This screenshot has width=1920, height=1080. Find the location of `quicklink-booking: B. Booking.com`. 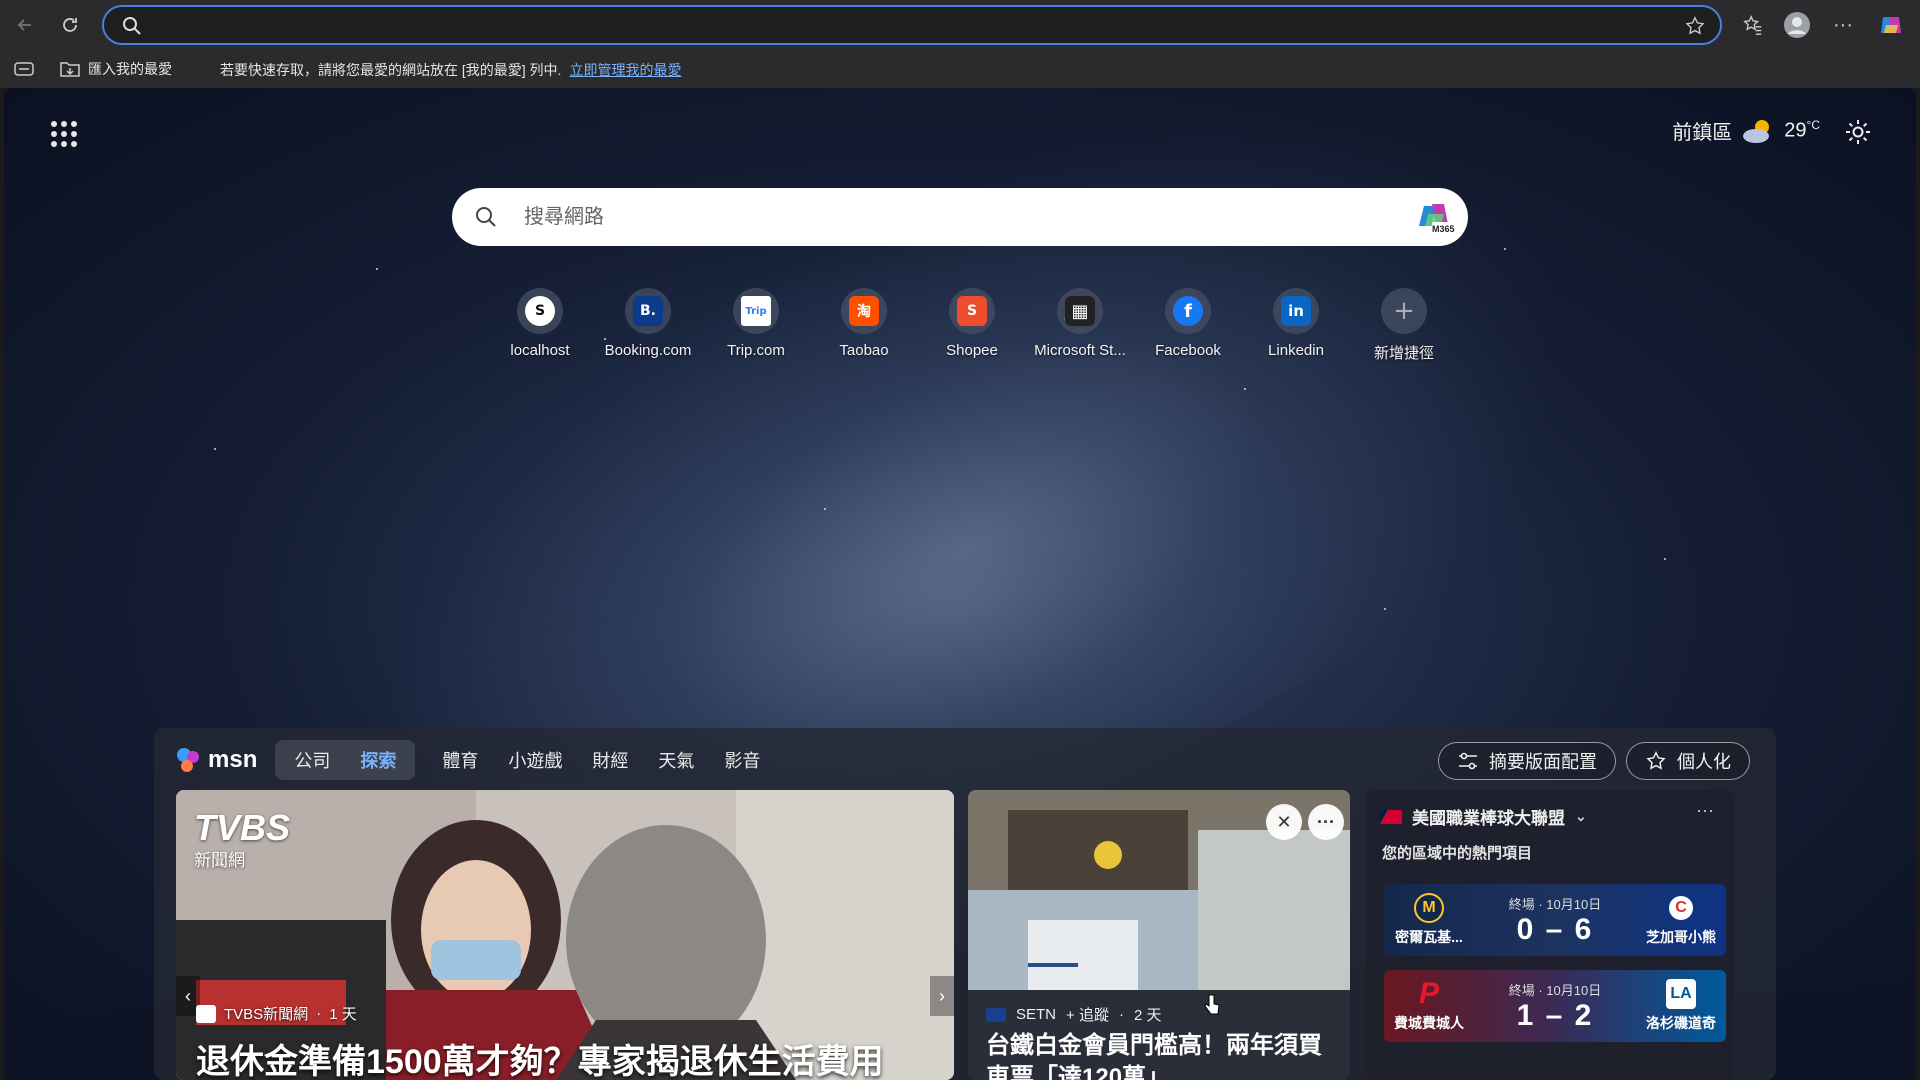

quicklink-booking: B. Booking.com is located at coordinates (648, 325).